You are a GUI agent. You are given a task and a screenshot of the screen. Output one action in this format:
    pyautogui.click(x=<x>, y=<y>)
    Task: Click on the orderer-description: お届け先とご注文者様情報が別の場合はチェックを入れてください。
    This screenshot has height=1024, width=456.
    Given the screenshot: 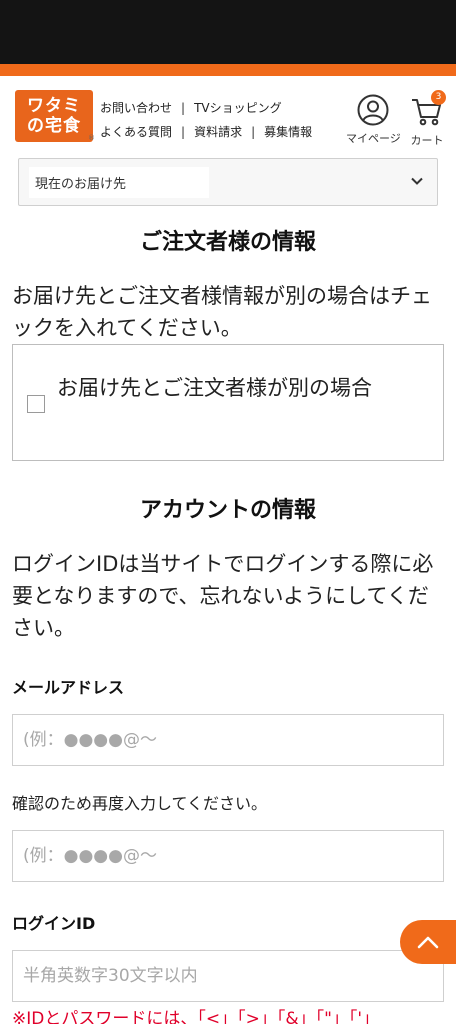 What is the action you would take?
    pyautogui.click(x=222, y=312)
    